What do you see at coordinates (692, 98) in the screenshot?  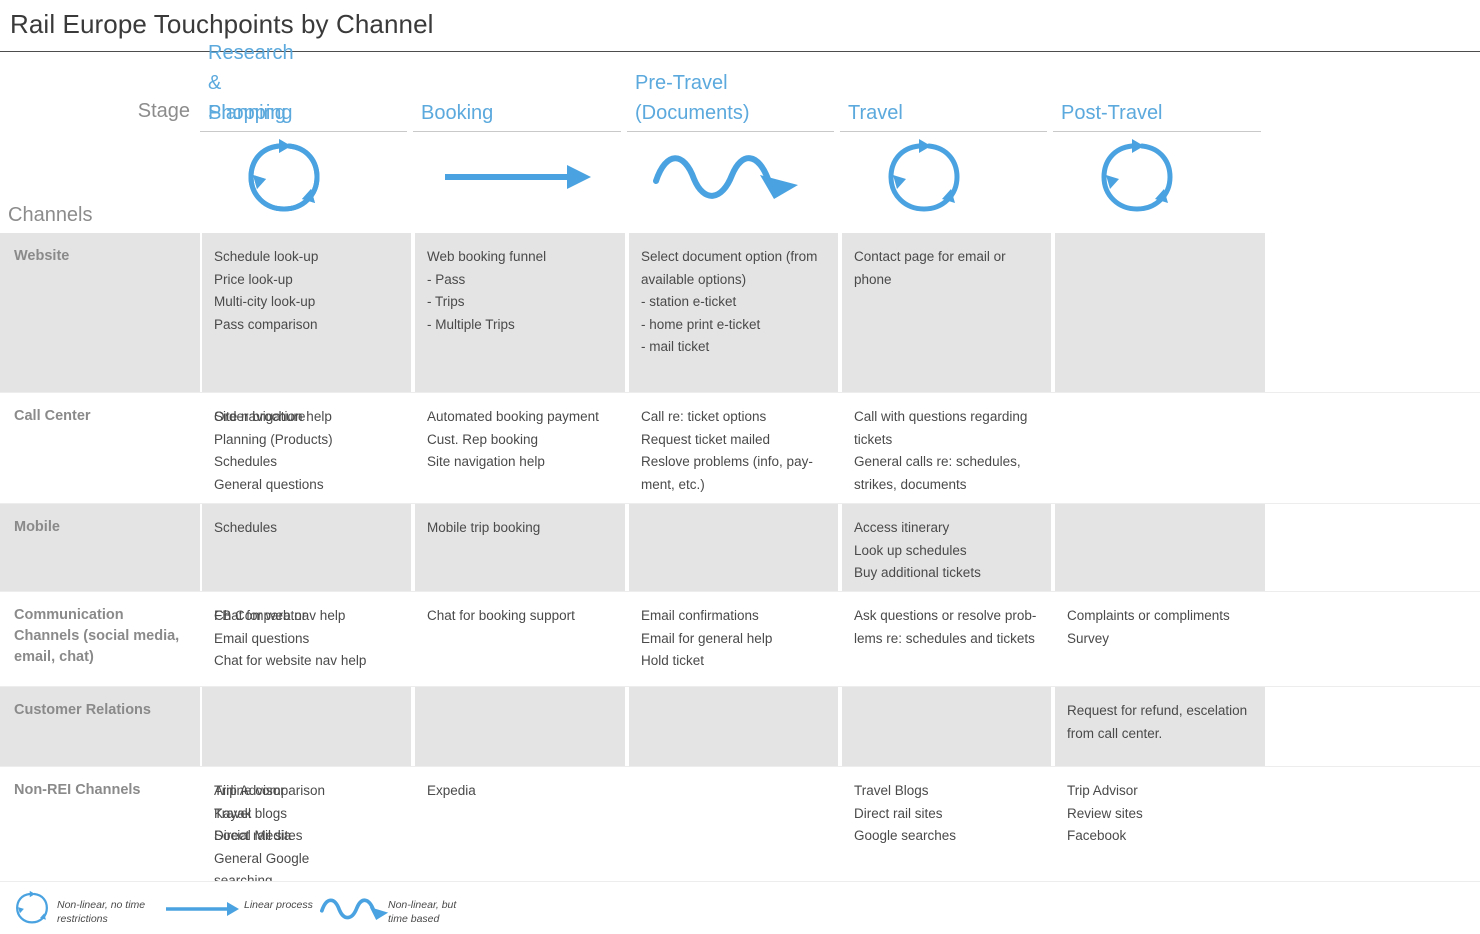 I see `stage-header-label: Pre-Travel (Documents)` at bounding box center [692, 98].